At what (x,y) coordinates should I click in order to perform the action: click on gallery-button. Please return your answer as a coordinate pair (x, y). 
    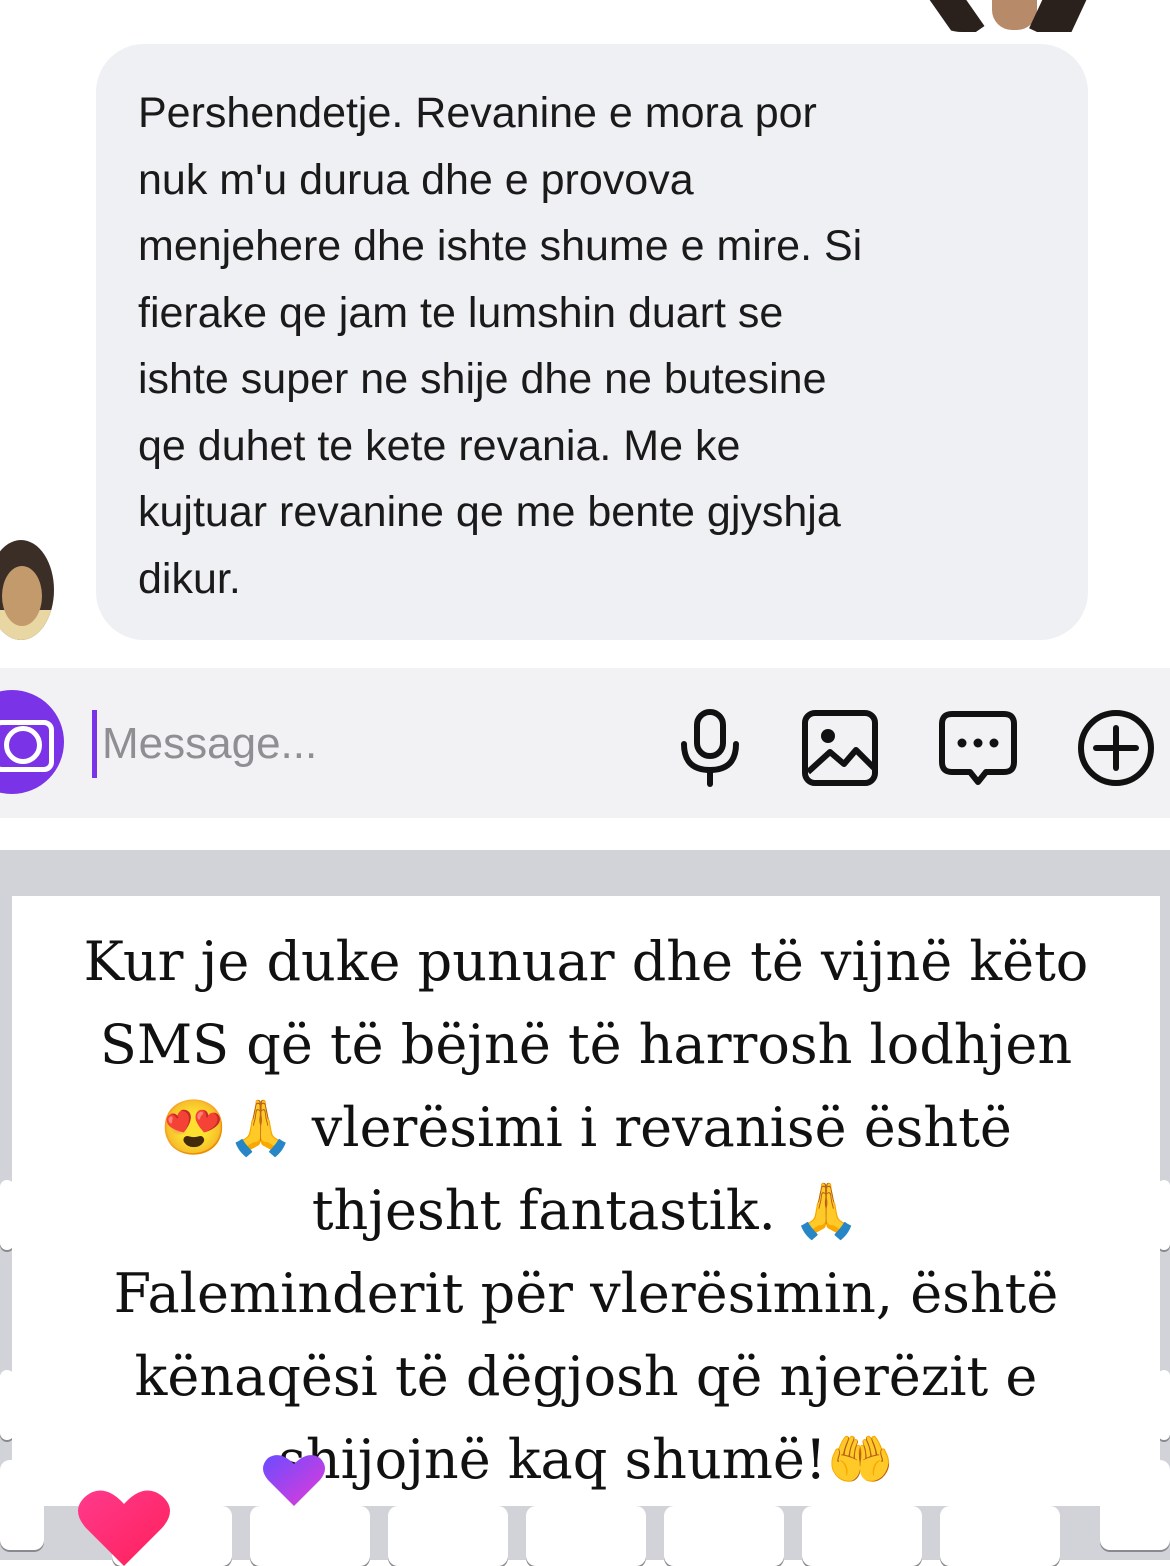
    Looking at the image, I should click on (840, 748).